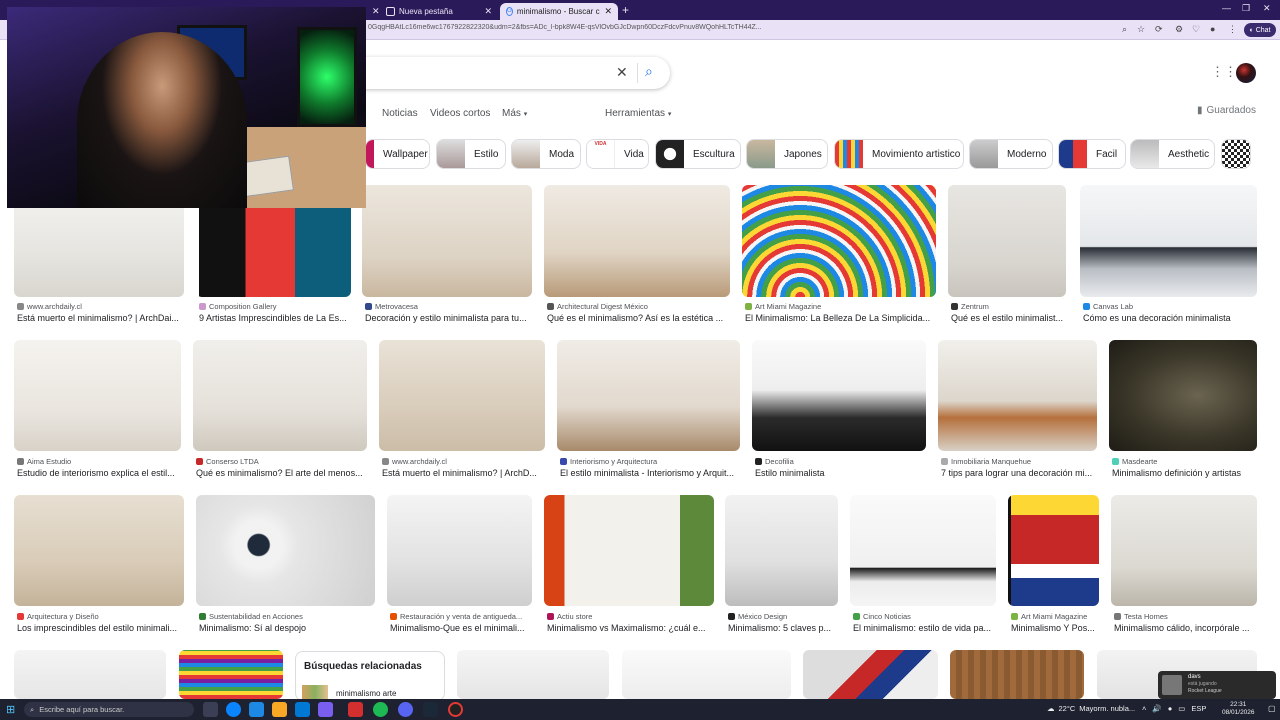  Describe the element at coordinates (1170, 318) in the screenshot. I see `result-title: Cómo es una decoración minimalista` at that location.